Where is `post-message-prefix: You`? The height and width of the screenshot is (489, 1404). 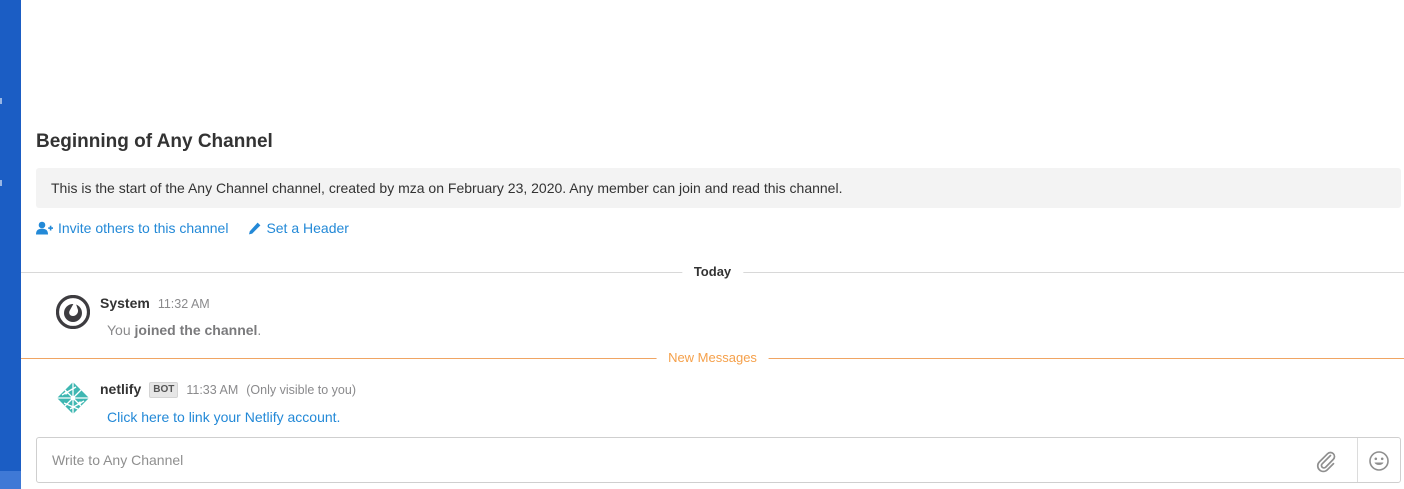
post-message-prefix: You is located at coordinates (121, 330).